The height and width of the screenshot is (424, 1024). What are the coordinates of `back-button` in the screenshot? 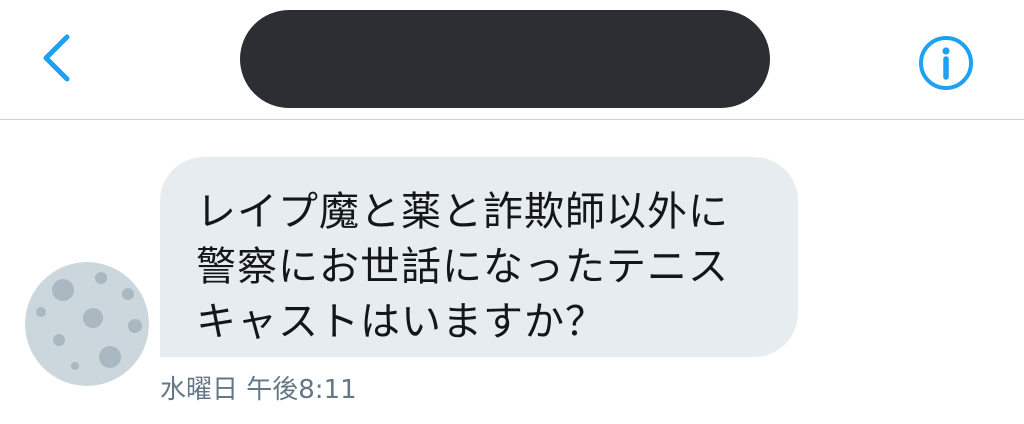 It's located at (56, 58).